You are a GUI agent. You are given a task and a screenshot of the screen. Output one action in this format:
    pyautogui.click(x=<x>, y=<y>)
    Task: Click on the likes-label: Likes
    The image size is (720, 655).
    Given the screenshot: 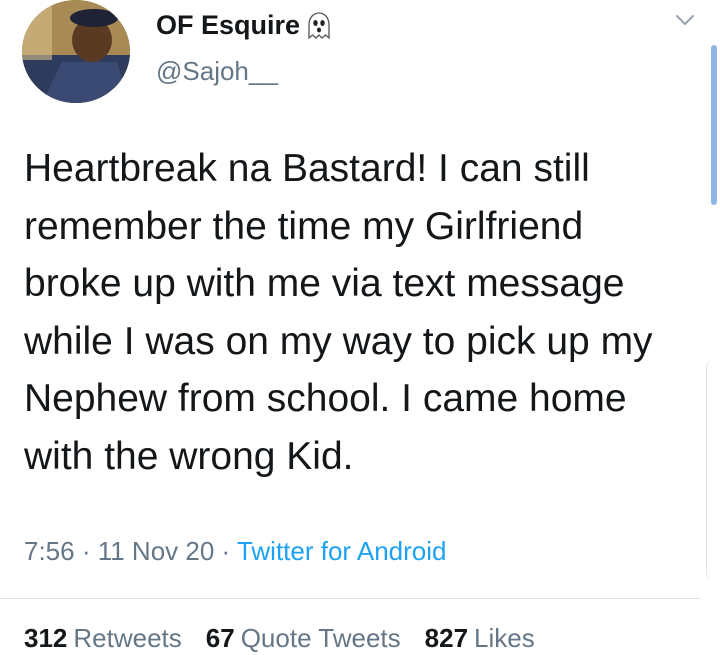 What is the action you would take?
    pyautogui.click(x=504, y=638)
    